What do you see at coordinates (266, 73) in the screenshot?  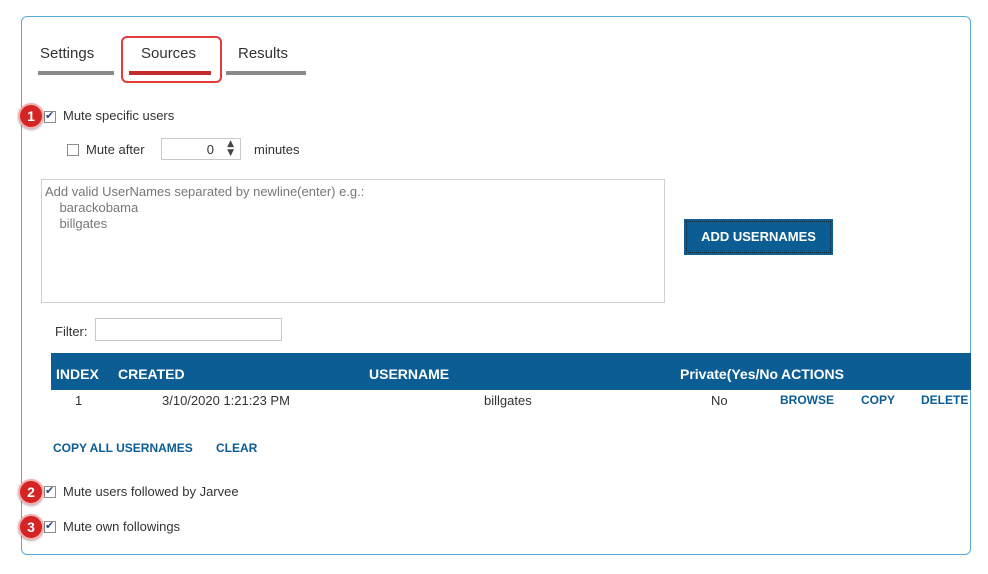 I see `tab-results-underline` at bounding box center [266, 73].